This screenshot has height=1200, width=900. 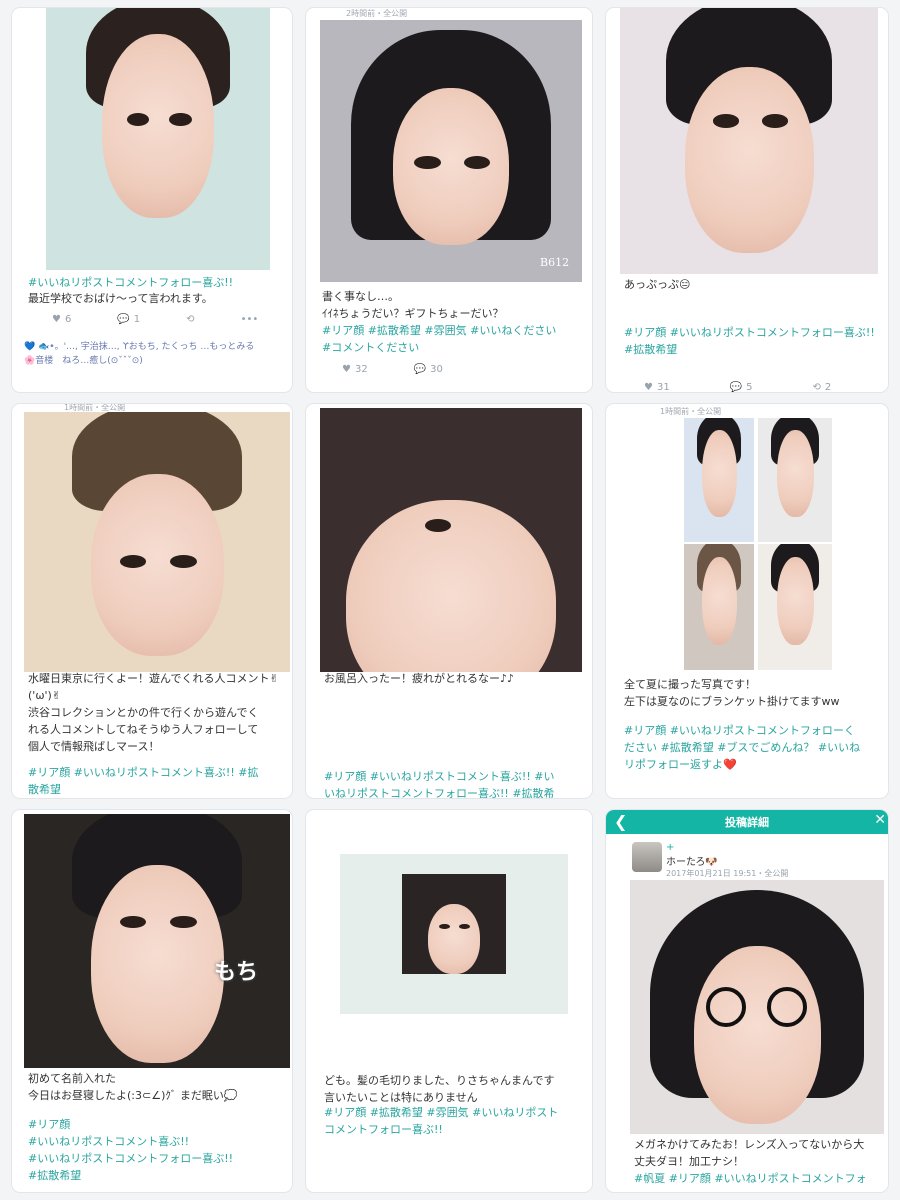 I want to click on post-tags: #リア顔 #いいねリポストコメントフォロー喜ぶ!! #拡散希望, so click(x=754, y=341).